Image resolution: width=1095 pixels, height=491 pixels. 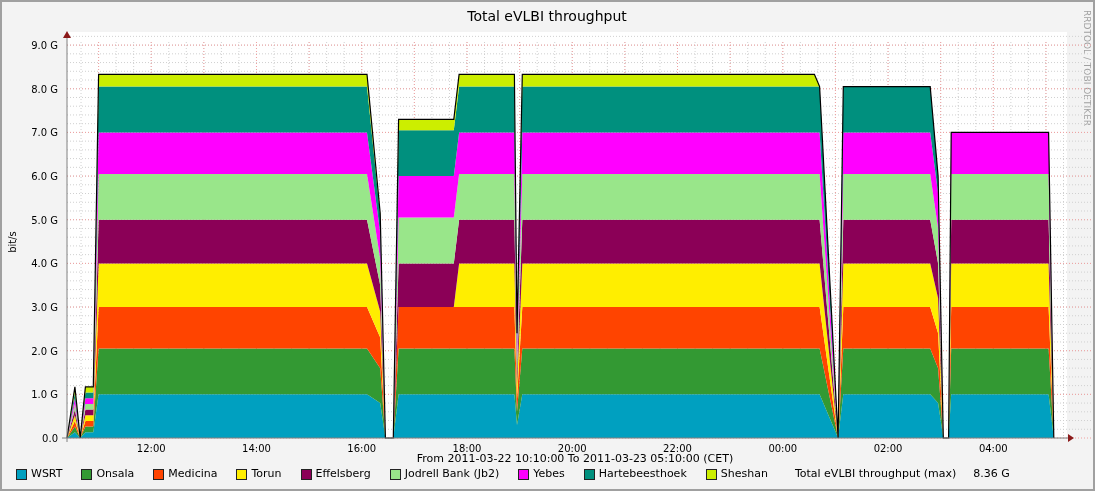 I want to click on legend-label: Onsala, so click(x=115, y=474).